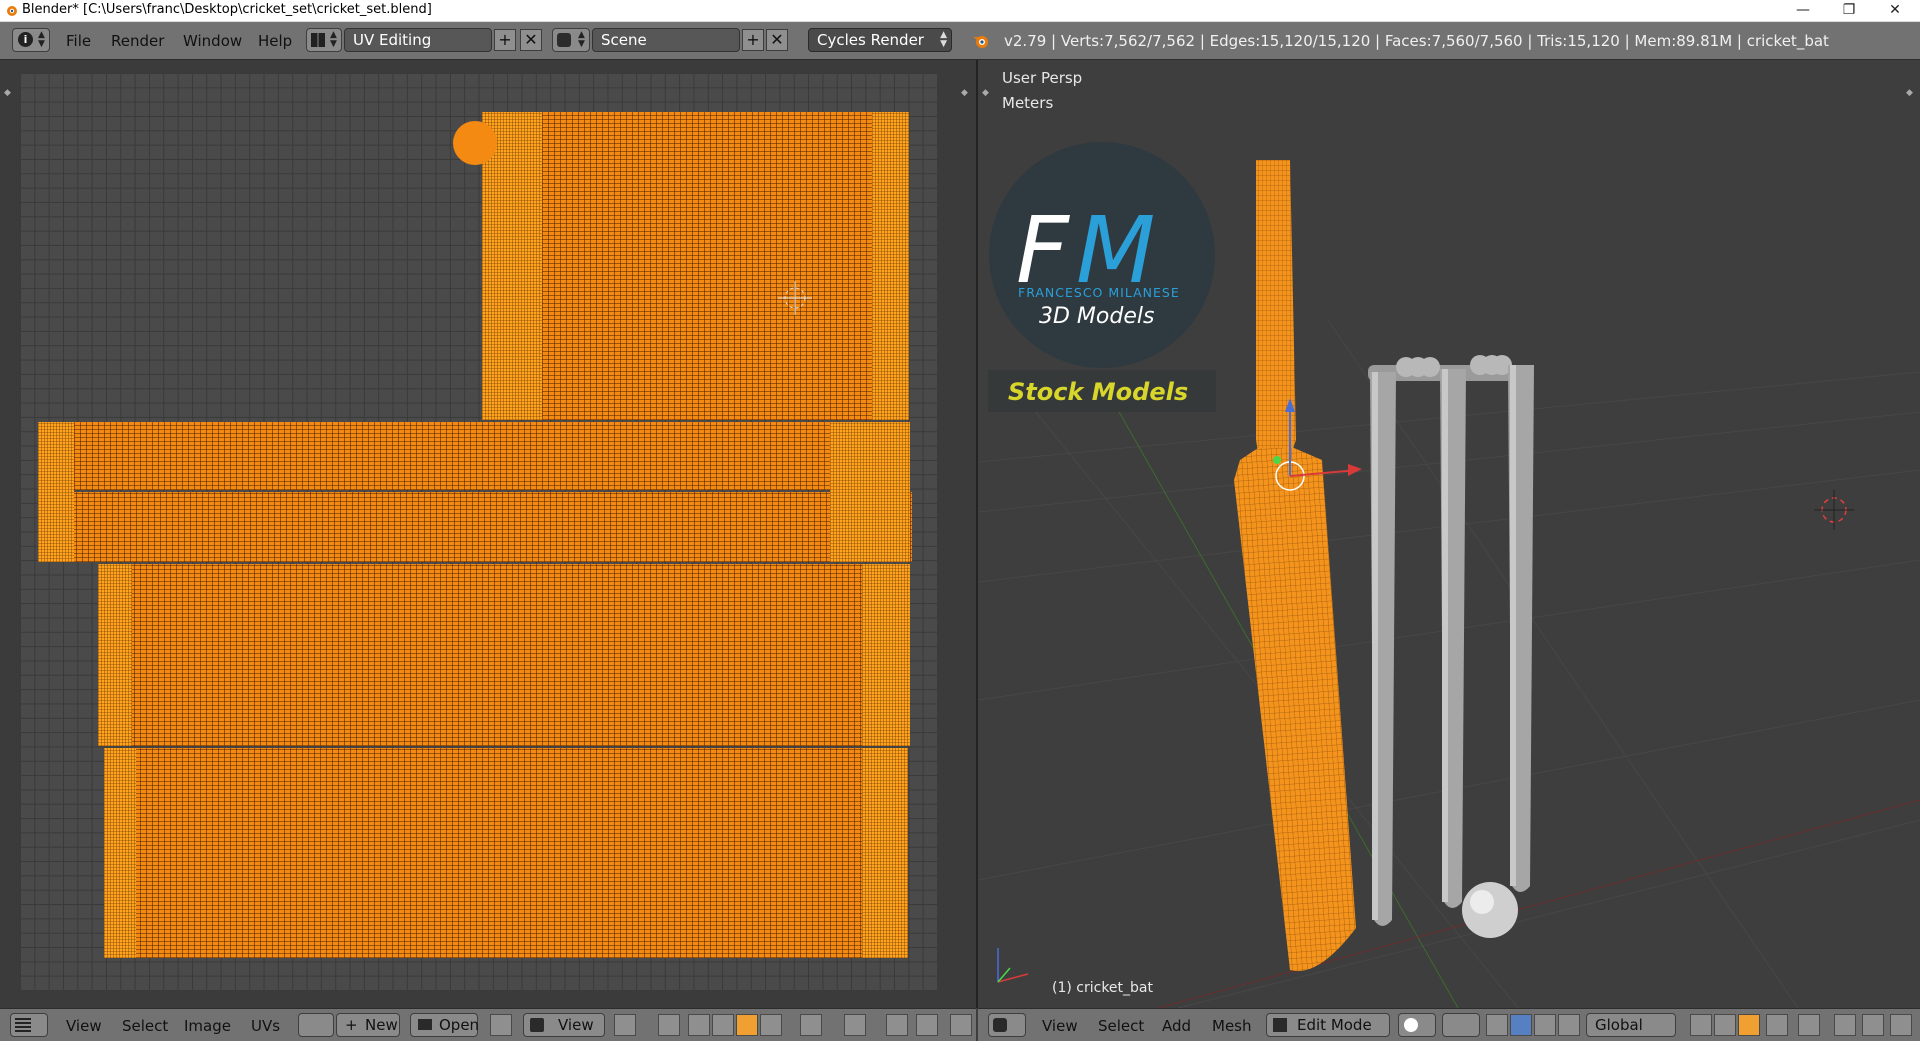 The height and width of the screenshot is (1041, 1920). I want to click on translate-manipulator-icon, so click(1521, 1025).